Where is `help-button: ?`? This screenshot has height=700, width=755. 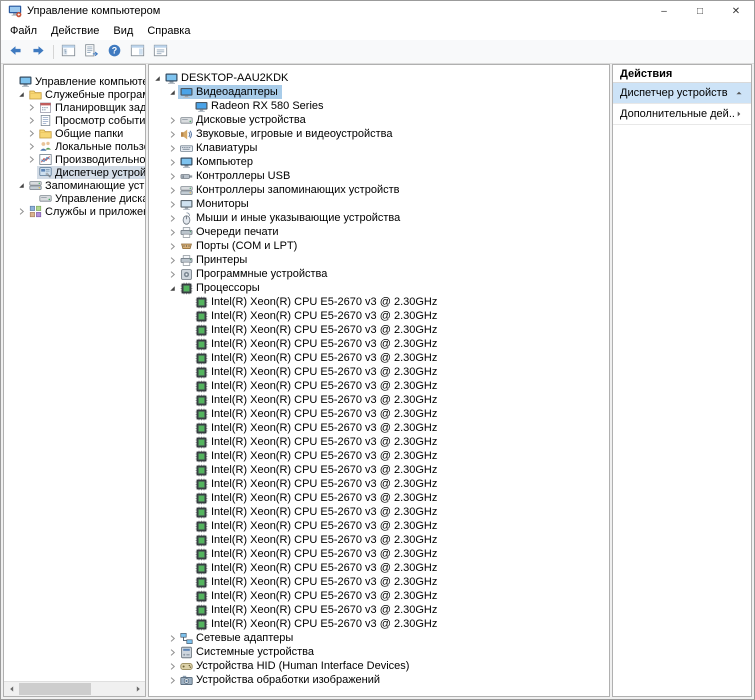
help-button: ? is located at coordinates (114, 52).